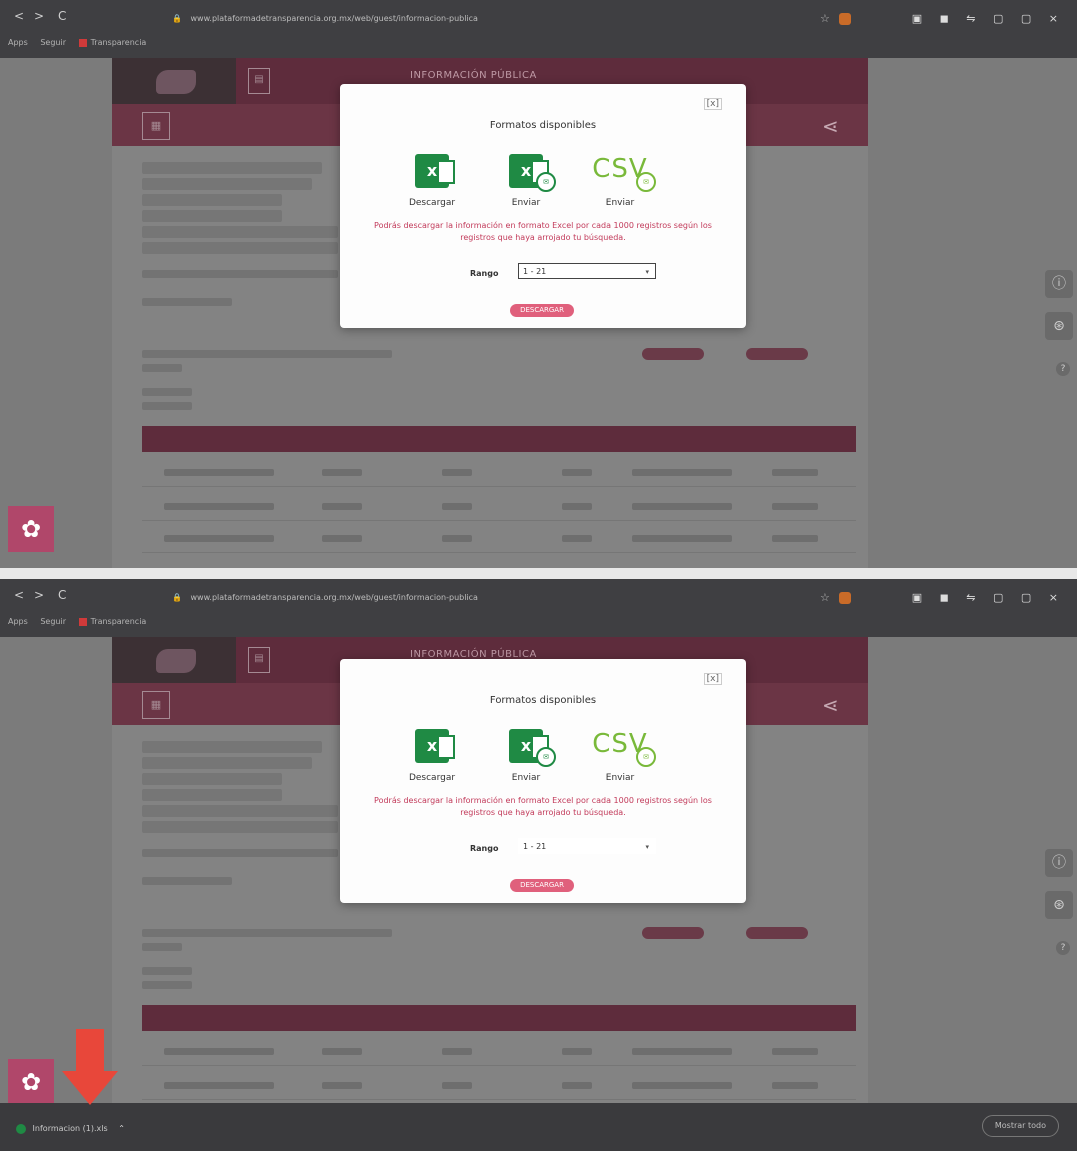  Describe the element at coordinates (647, 272) in the screenshot. I see `chevron-down-icon: ▾` at that location.